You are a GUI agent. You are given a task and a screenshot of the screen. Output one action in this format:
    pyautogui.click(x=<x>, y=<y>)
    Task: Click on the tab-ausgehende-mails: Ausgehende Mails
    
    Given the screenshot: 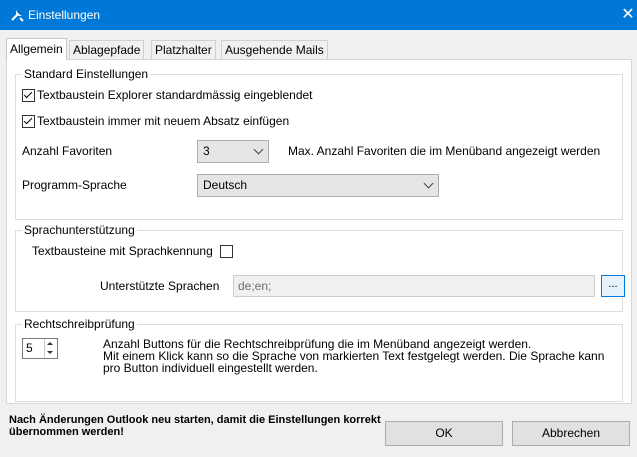 What is the action you would take?
    pyautogui.click(x=274, y=49)
    